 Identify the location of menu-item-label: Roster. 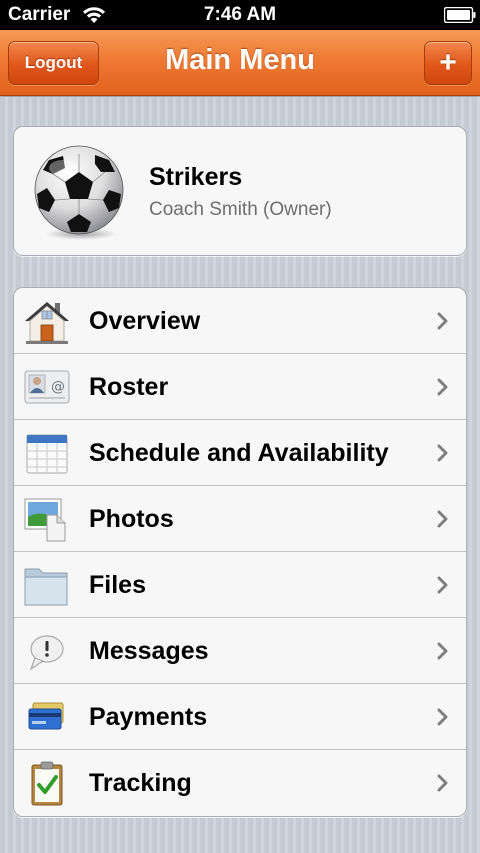
(129, 387).